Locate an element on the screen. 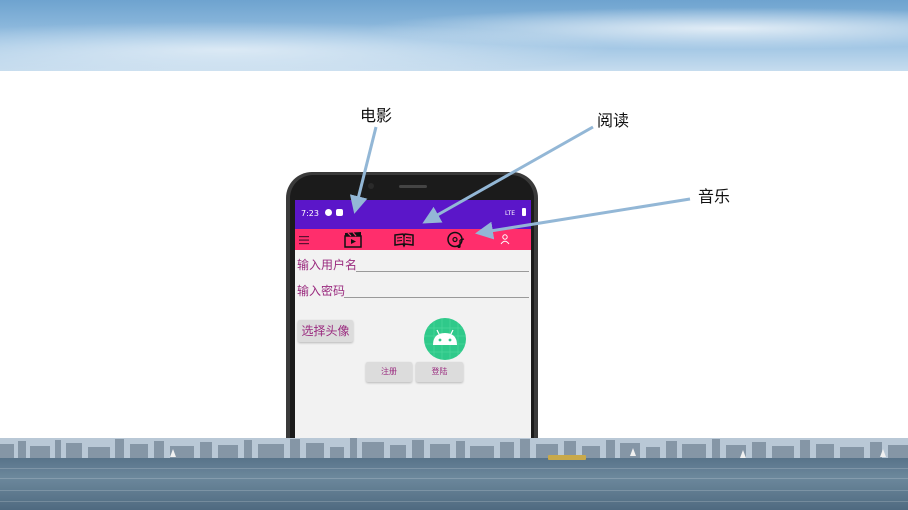  avatar is located at coordinates (445, 339).